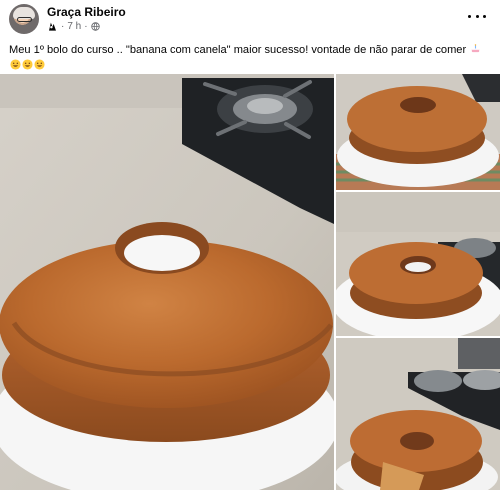  I want to click on avatar-glasses, so click(24, 19).